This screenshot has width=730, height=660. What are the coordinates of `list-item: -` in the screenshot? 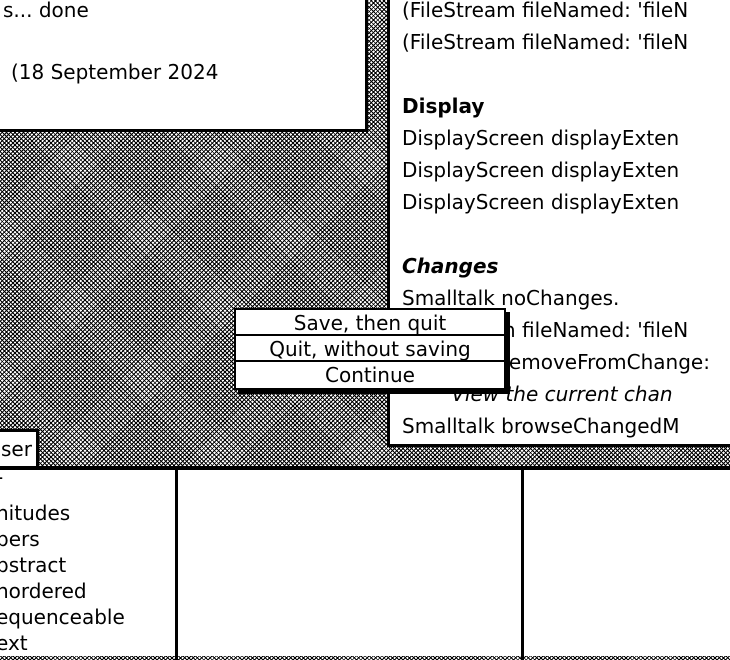 It's located at (1, 480).